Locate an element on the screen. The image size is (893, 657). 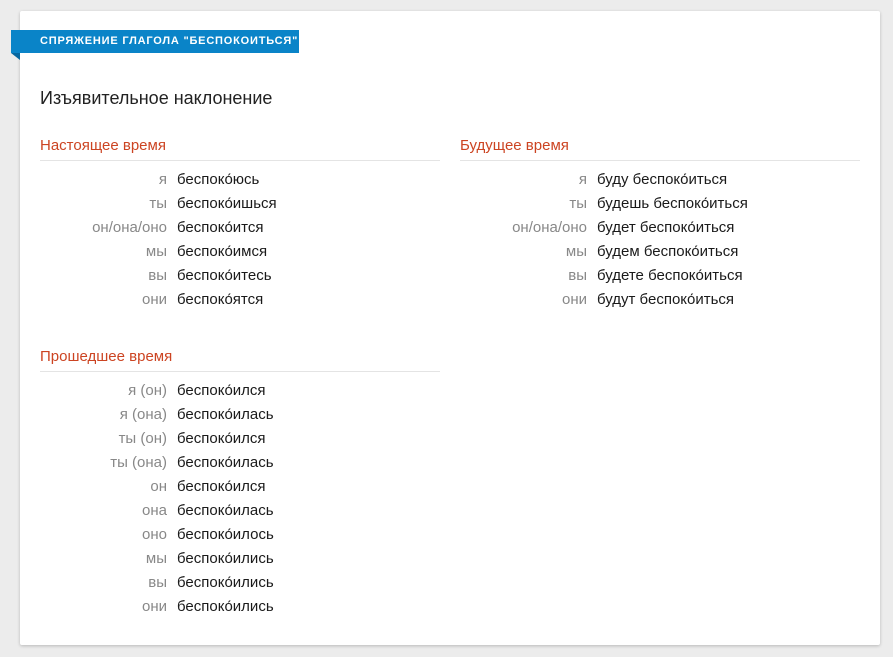
present-tense-title: Настоящее время is located at coordinates (240, 148).